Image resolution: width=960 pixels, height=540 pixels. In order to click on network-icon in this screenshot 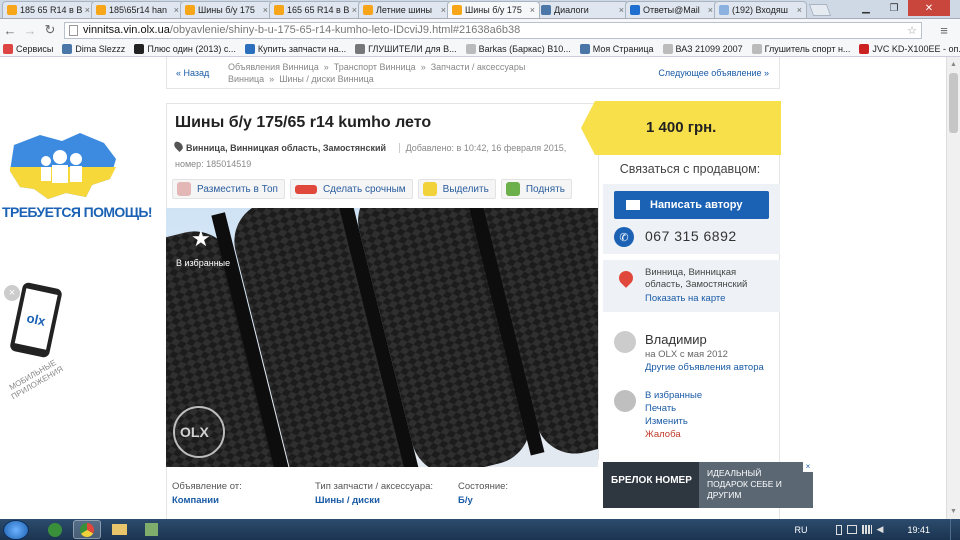, I will do `click(851, 529)`.